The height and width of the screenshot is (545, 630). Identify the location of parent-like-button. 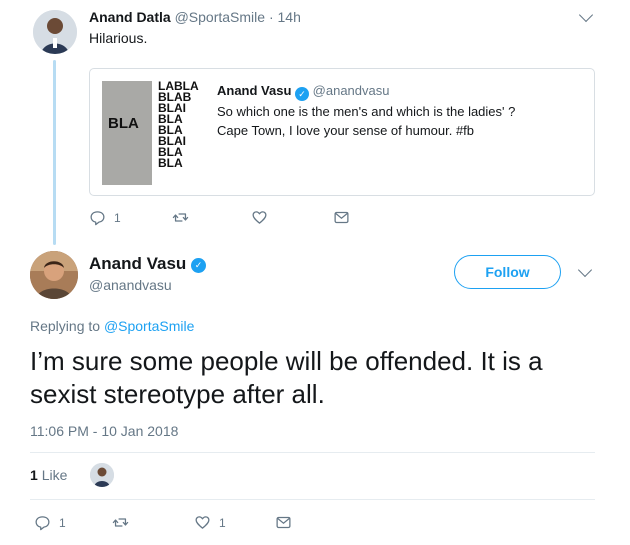
(259, 217).